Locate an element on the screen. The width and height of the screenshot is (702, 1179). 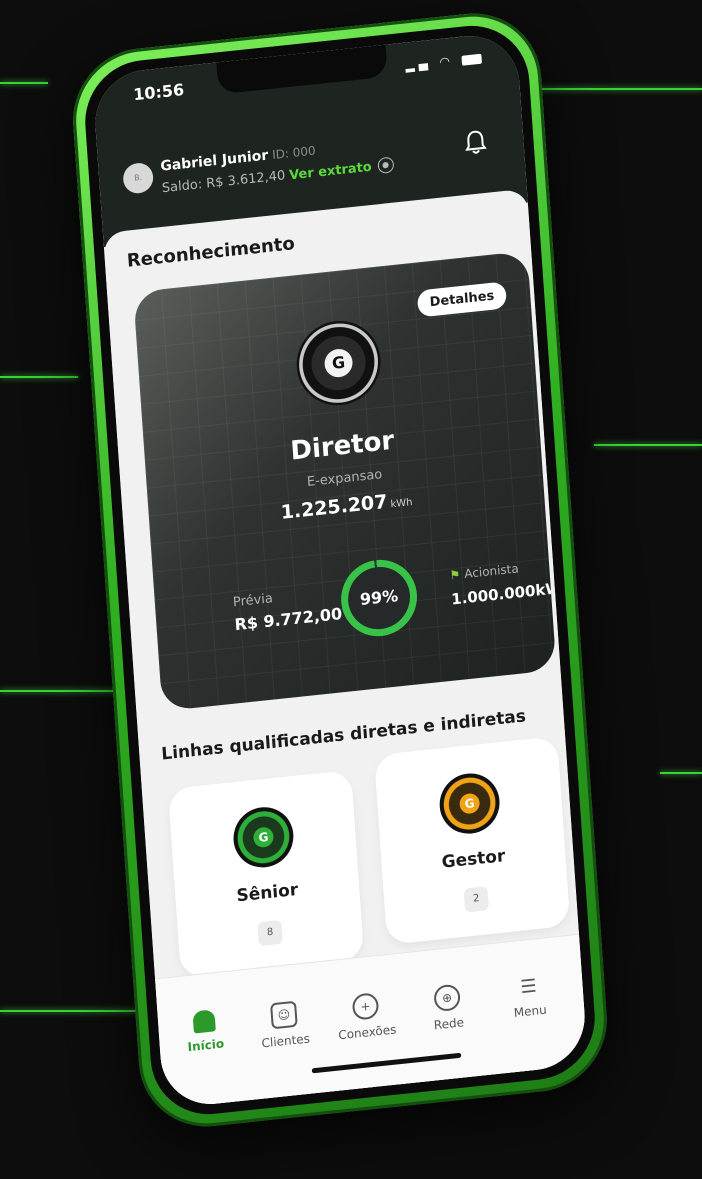
qualified-line-count: 8 is located at coordinates (270, 933).